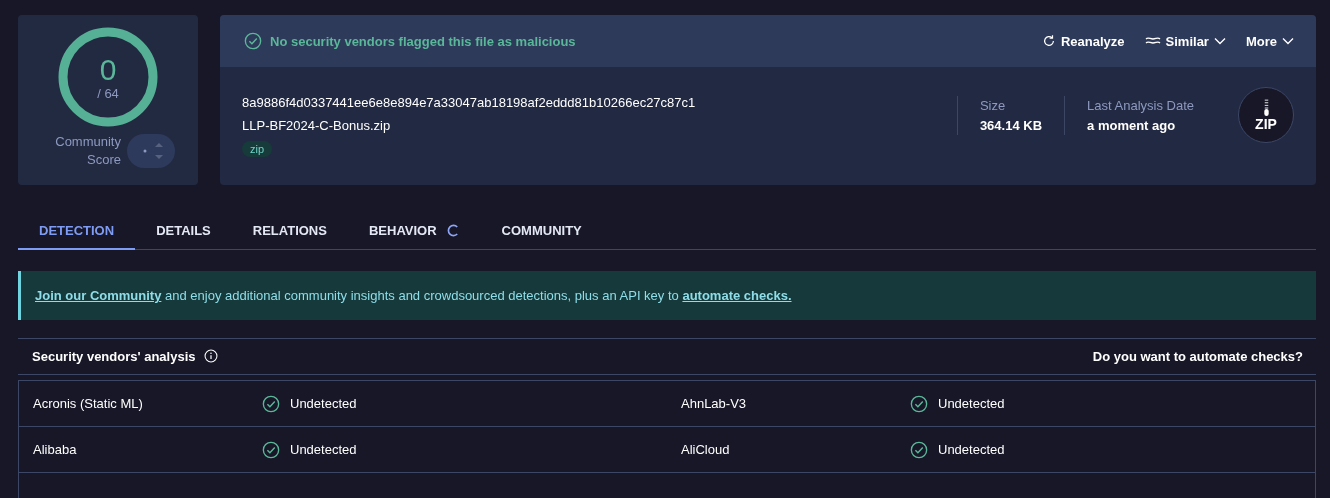  Describe the element at coordinates (183, 231) in the screenshot. I see `tab: DETAILS` at that location.